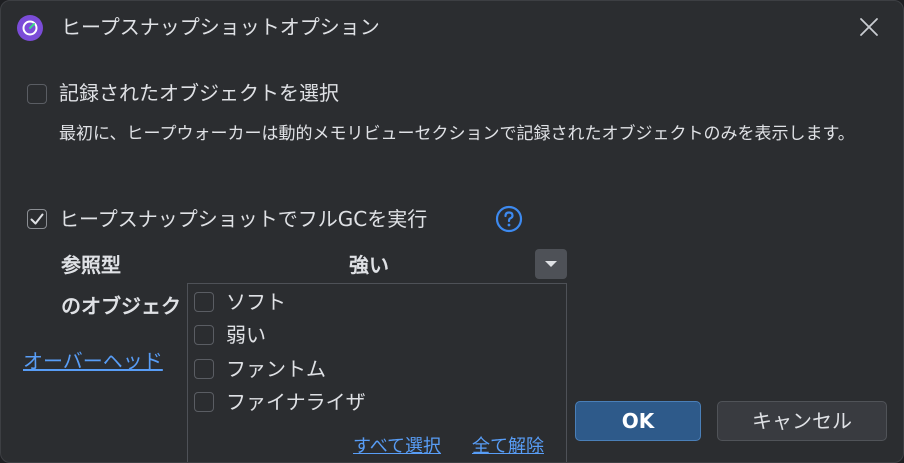 This screenshot has height=463, width=904. I want to click on check-icon, so click(37, 219).